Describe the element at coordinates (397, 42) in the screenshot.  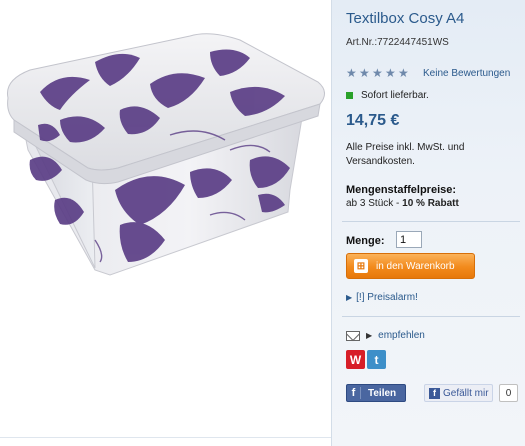
I see `article-number: Art.Nr.:7722447451WS` at that location.